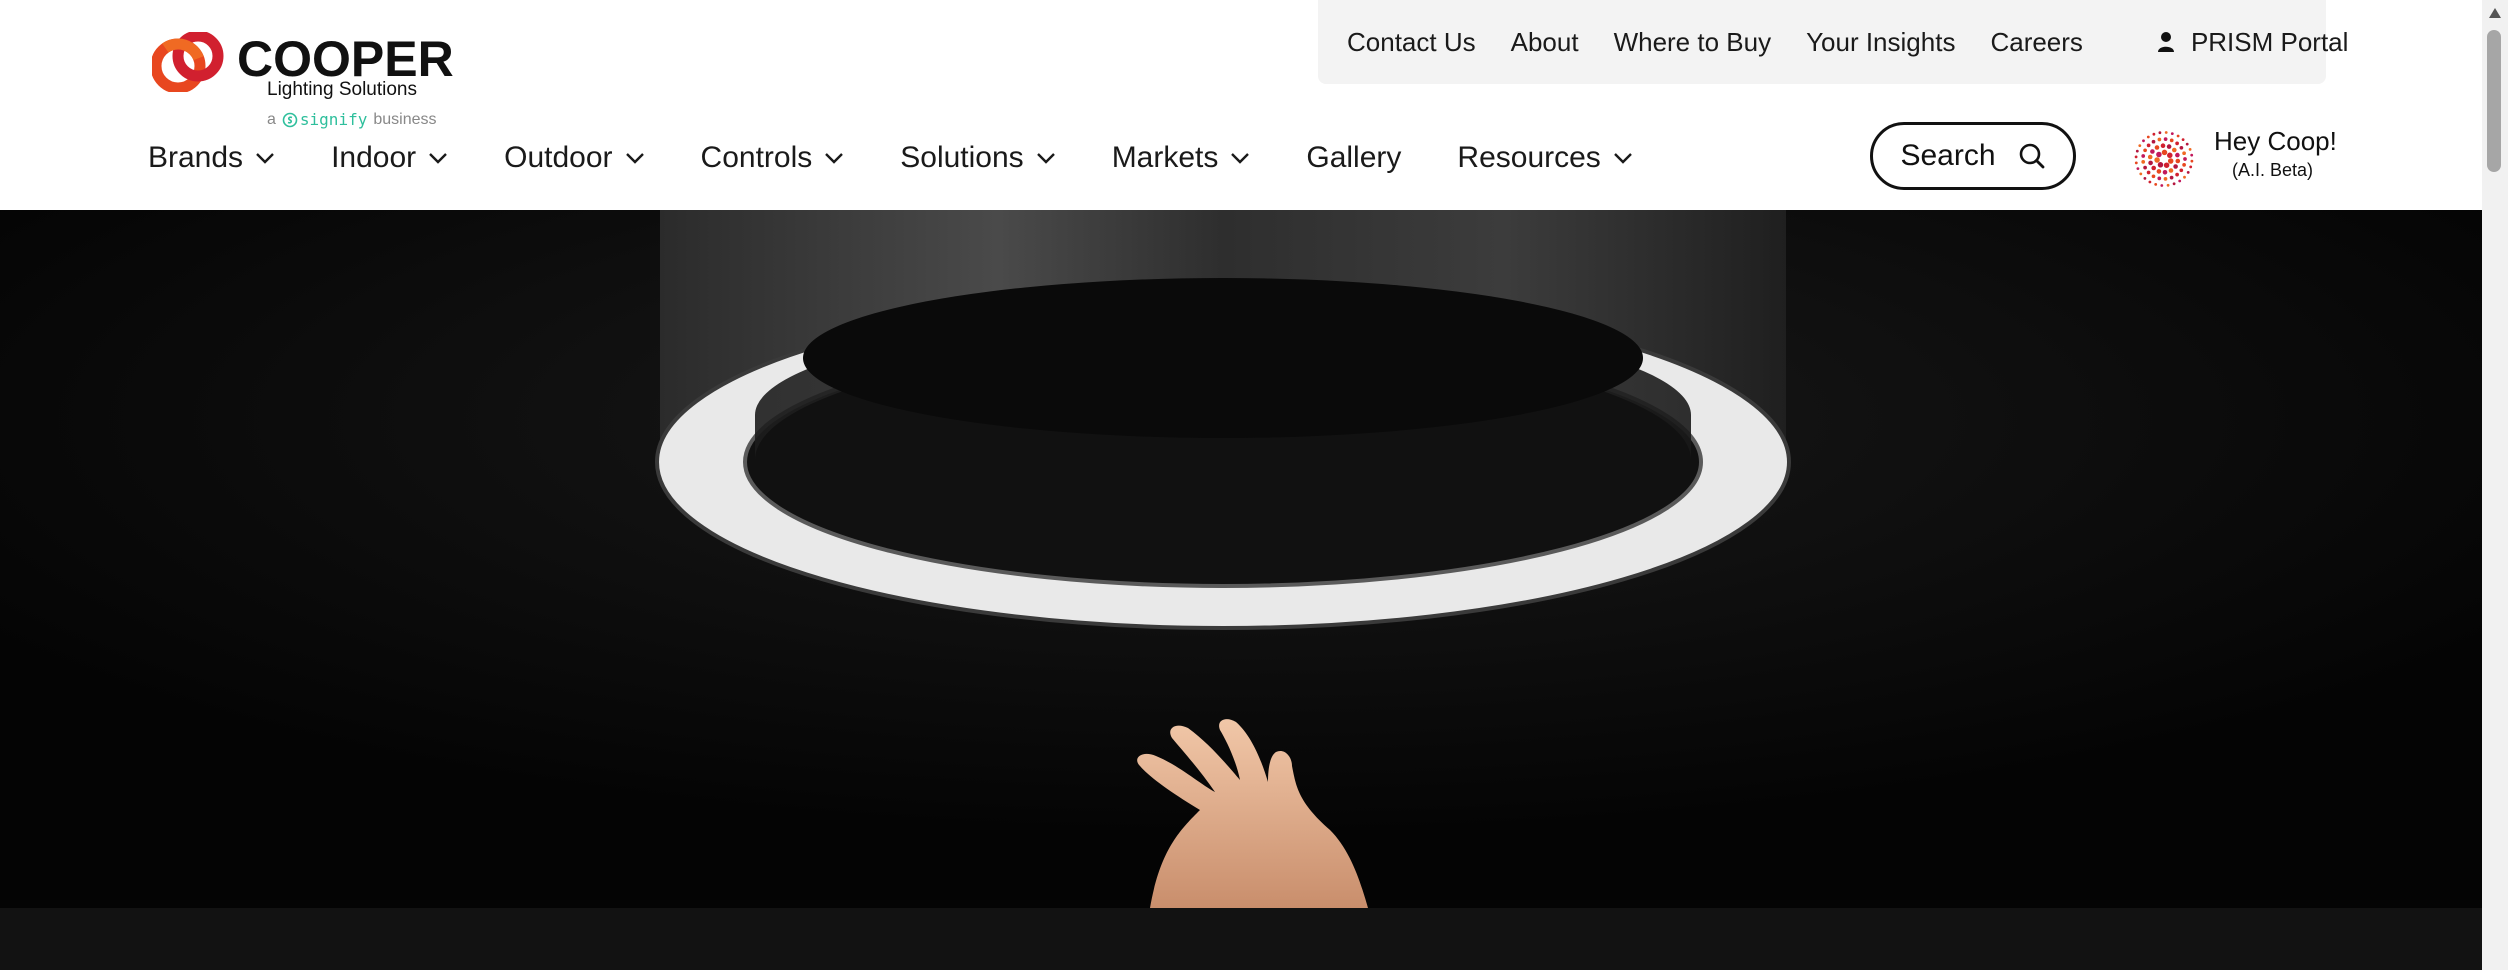 The width and height of the screenshot is (2508, 970). I want to click on logo-parent-name: signify, so click(333, 119).